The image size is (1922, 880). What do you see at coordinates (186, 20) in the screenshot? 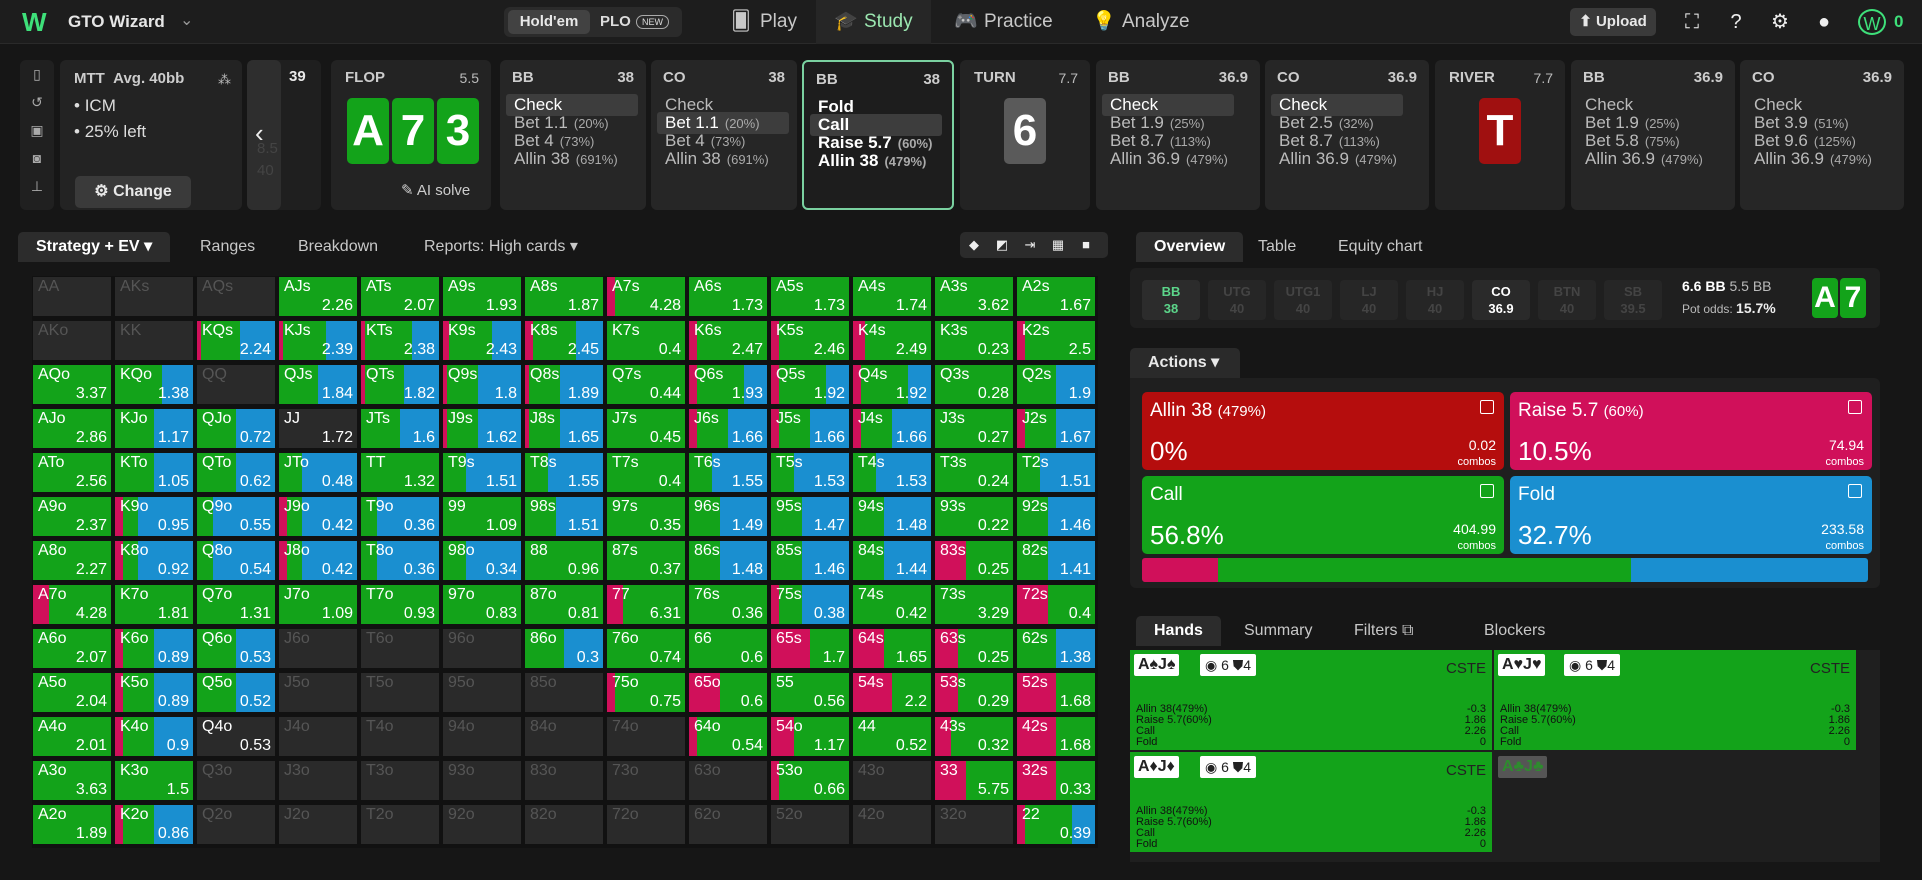
I see `chevron-down-icon: ⌄` at bounding box center [186, 20].